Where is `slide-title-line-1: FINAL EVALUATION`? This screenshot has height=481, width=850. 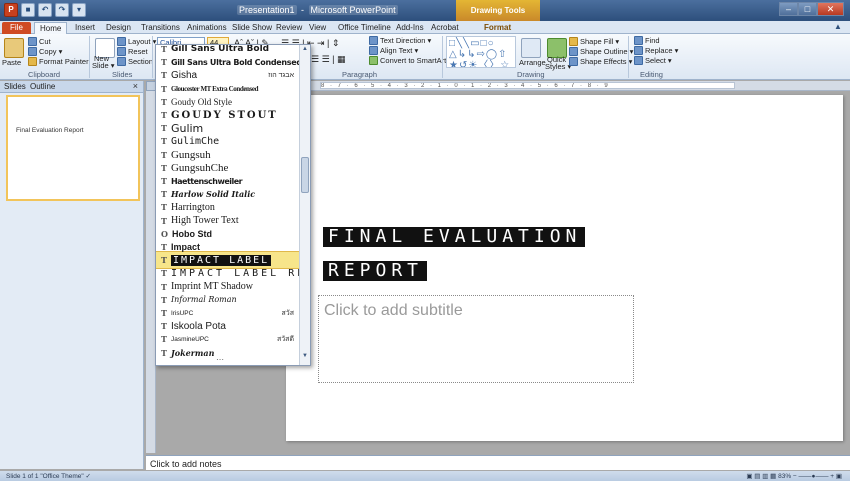 slide-title-line-1: FINAL EVALUATION is located at coordinates (454, 237).